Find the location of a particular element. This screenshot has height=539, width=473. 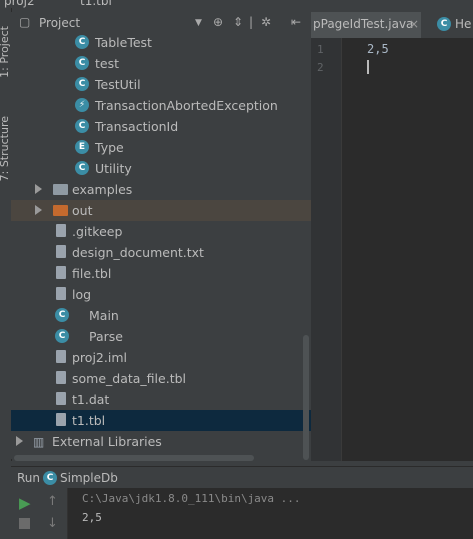

tree-item-label: t1.dat is located at coordinates (91, 399).